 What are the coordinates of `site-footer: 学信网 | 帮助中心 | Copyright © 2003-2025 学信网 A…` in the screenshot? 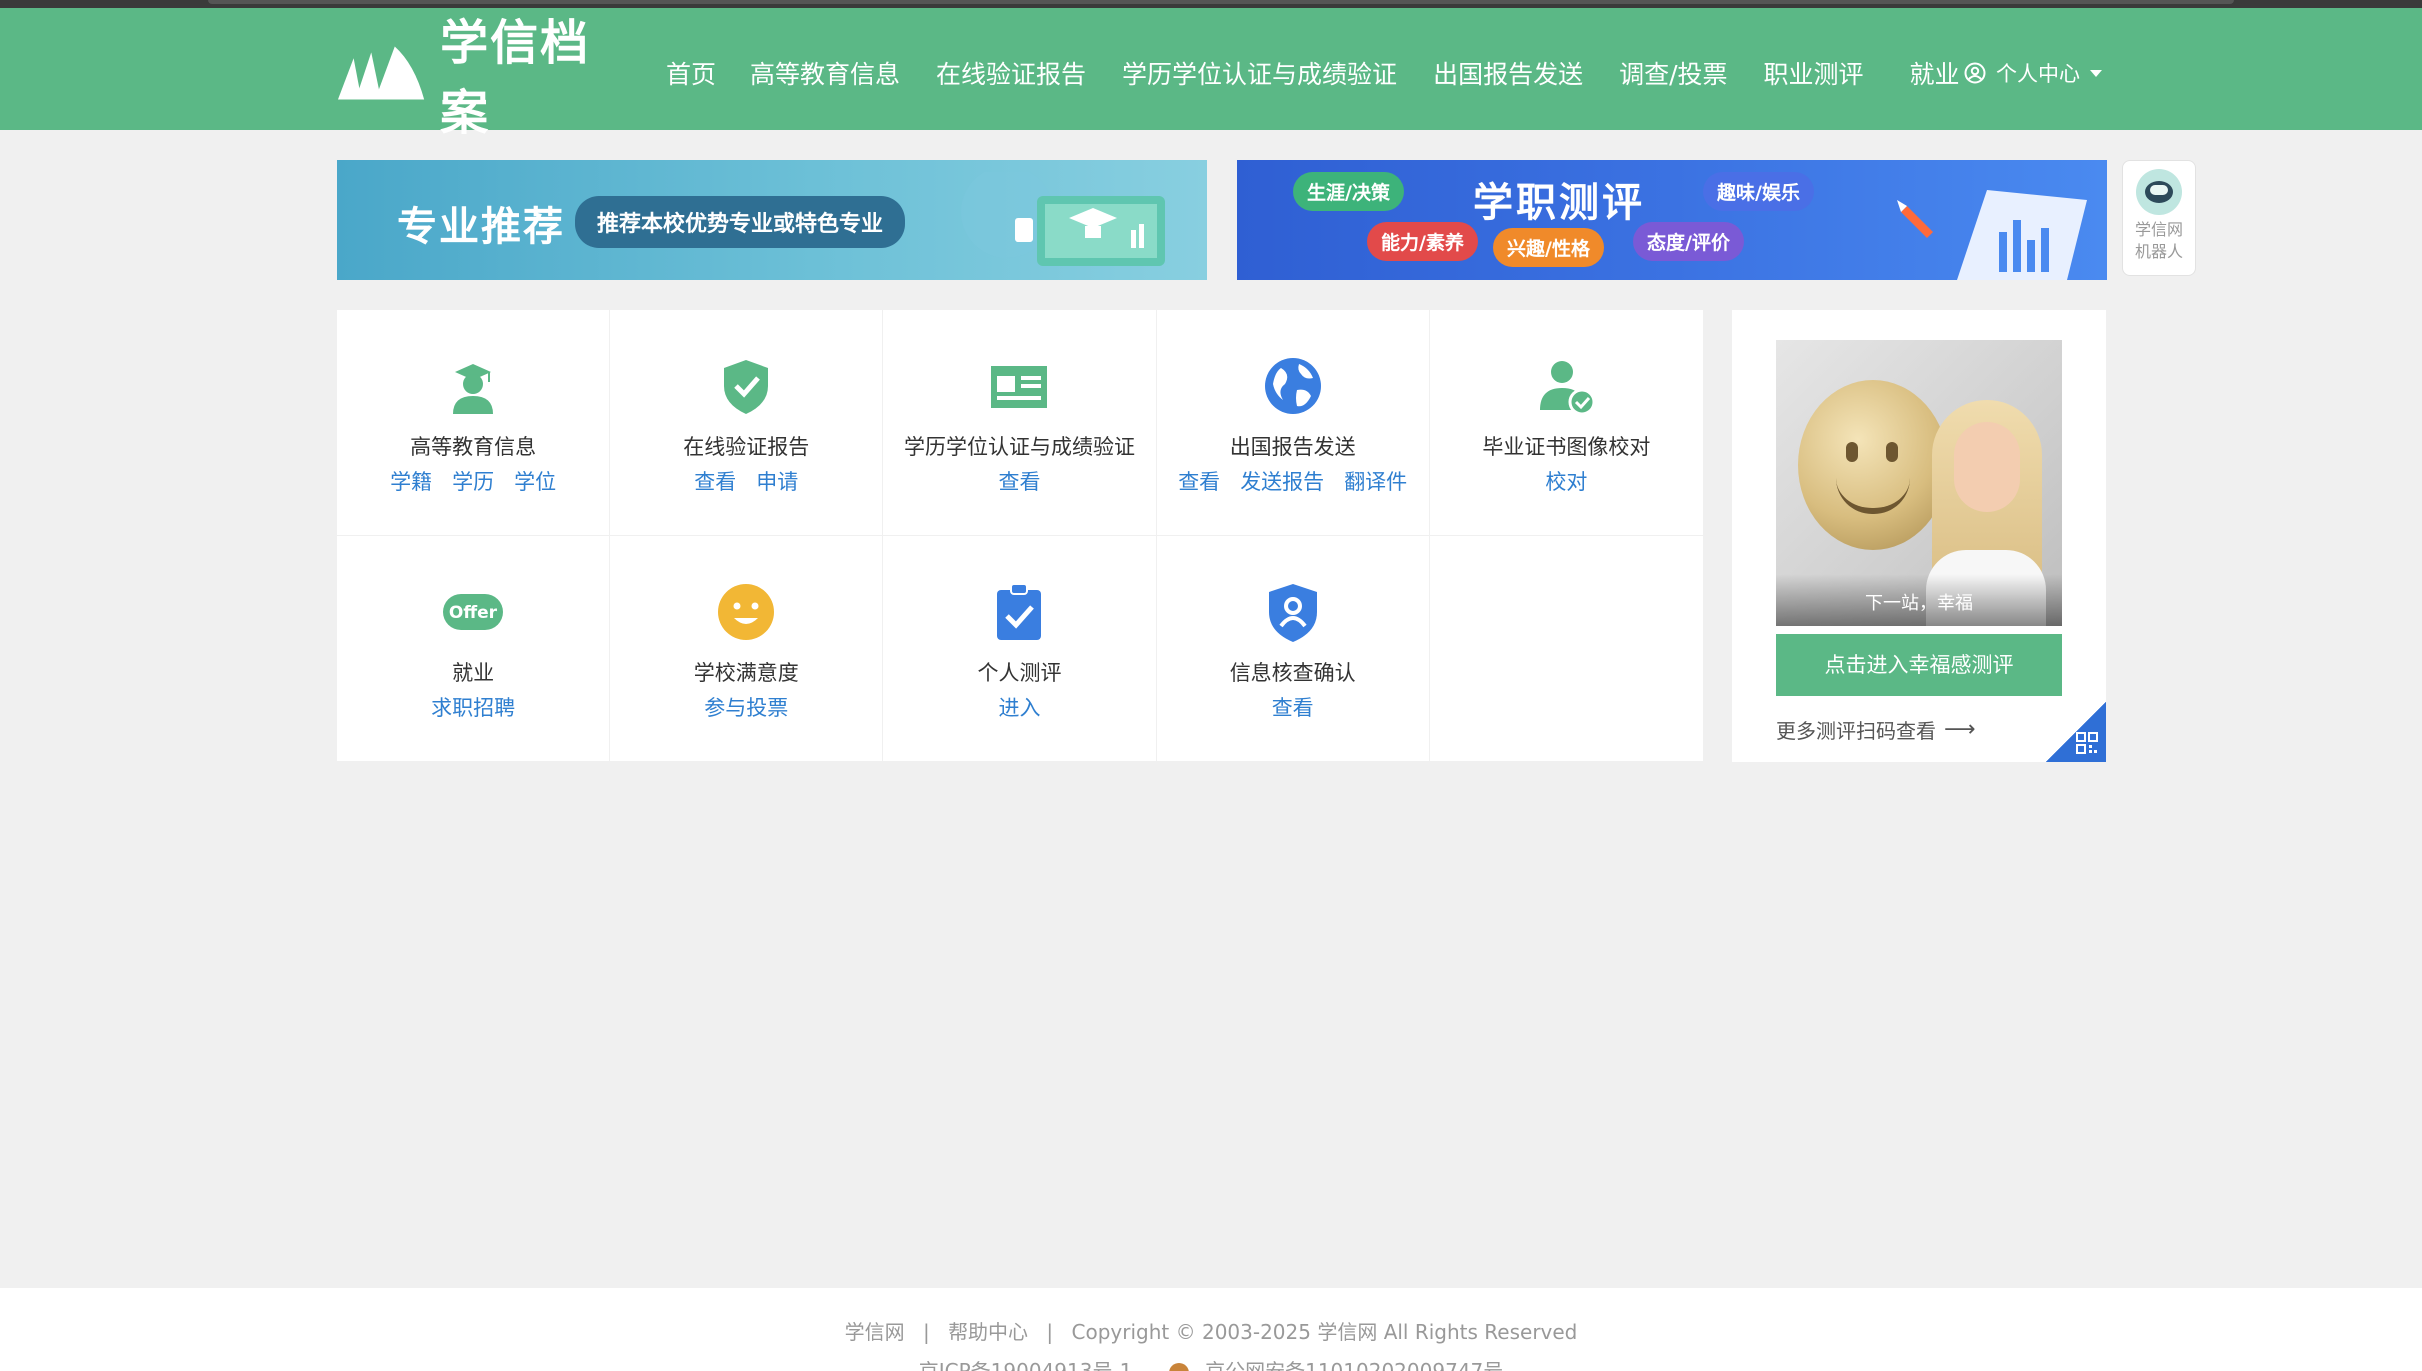 It's located at (1211, 1329).